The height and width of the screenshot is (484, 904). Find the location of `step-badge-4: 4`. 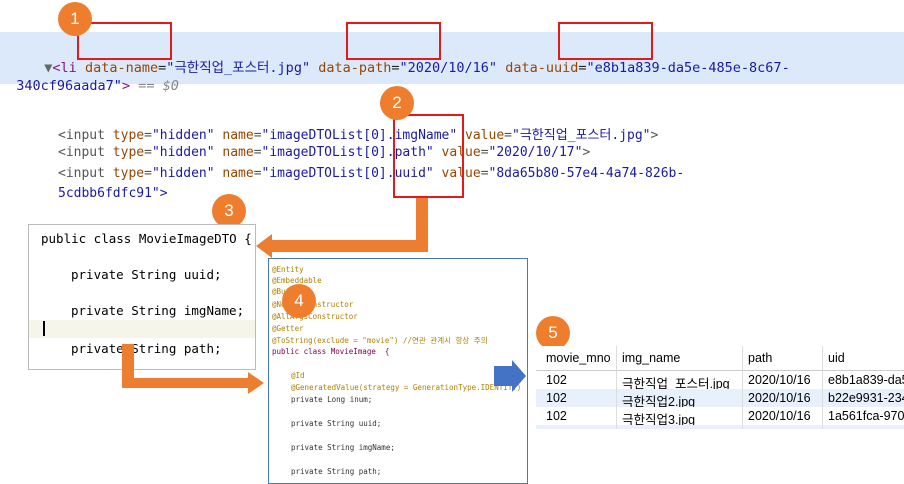

step-badge-4: 4 is located at coordinates (299, 301).